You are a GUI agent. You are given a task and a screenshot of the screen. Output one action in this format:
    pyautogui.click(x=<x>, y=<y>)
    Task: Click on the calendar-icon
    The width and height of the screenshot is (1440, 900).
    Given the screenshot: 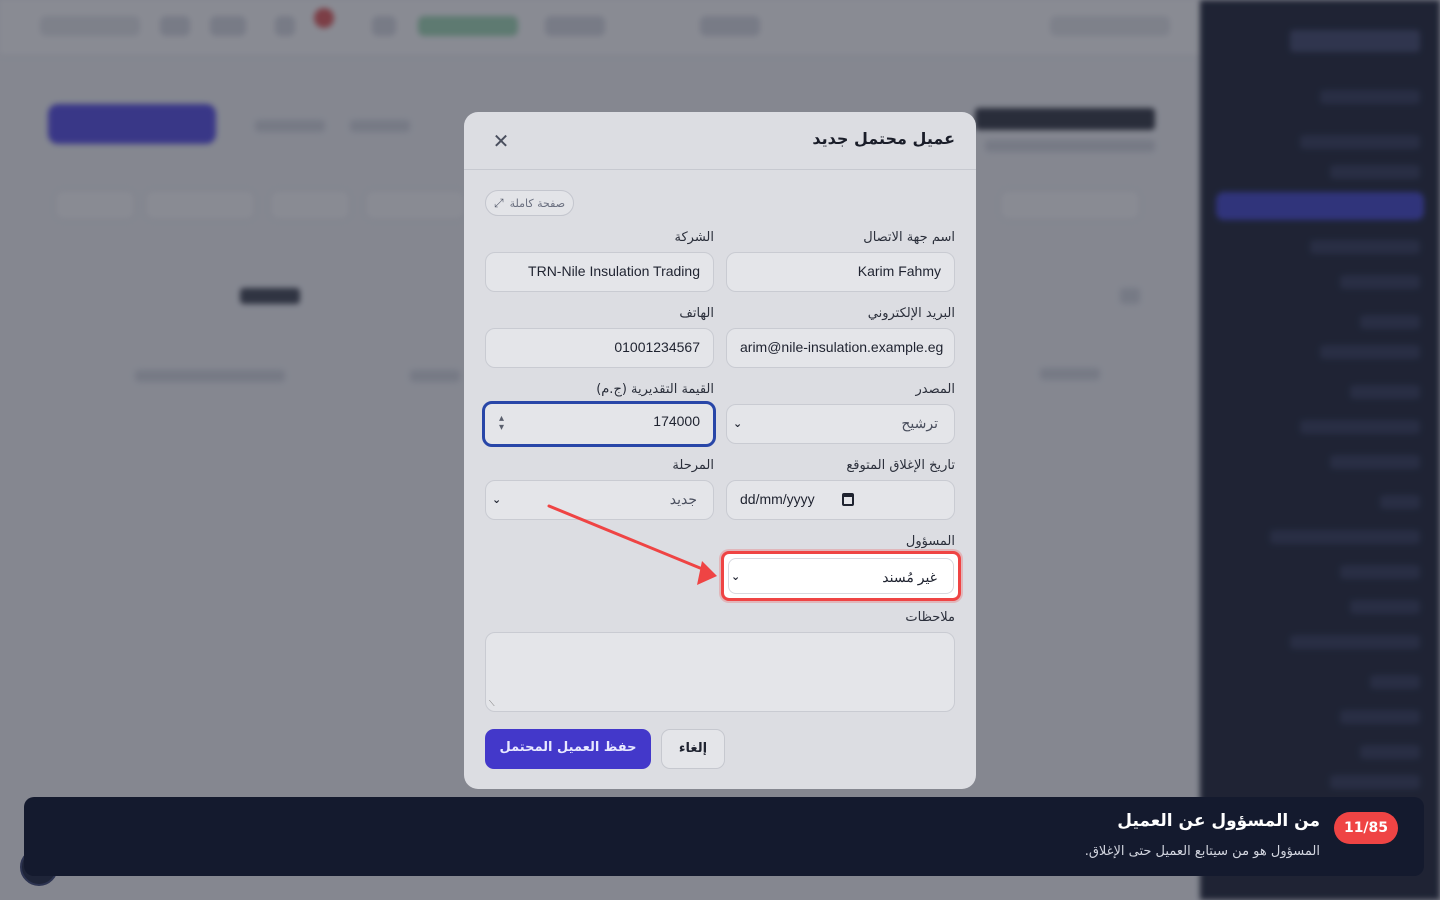 What is the action you would take?
    pyautogui.click(x=848, y=499)
    